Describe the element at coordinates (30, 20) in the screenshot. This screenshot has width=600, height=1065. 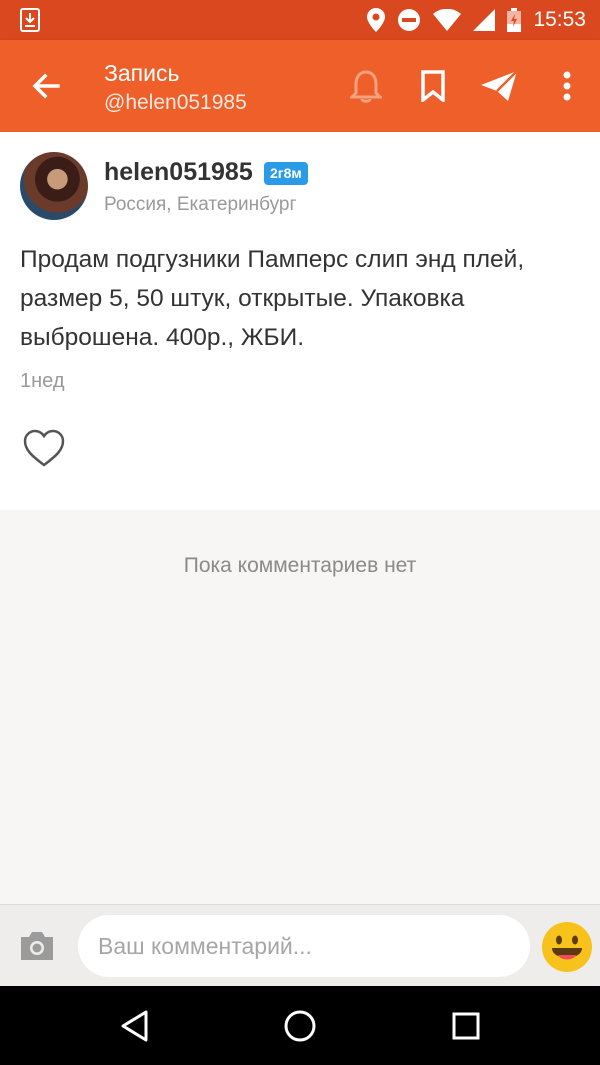
I see `download-notification-icon` at that location.